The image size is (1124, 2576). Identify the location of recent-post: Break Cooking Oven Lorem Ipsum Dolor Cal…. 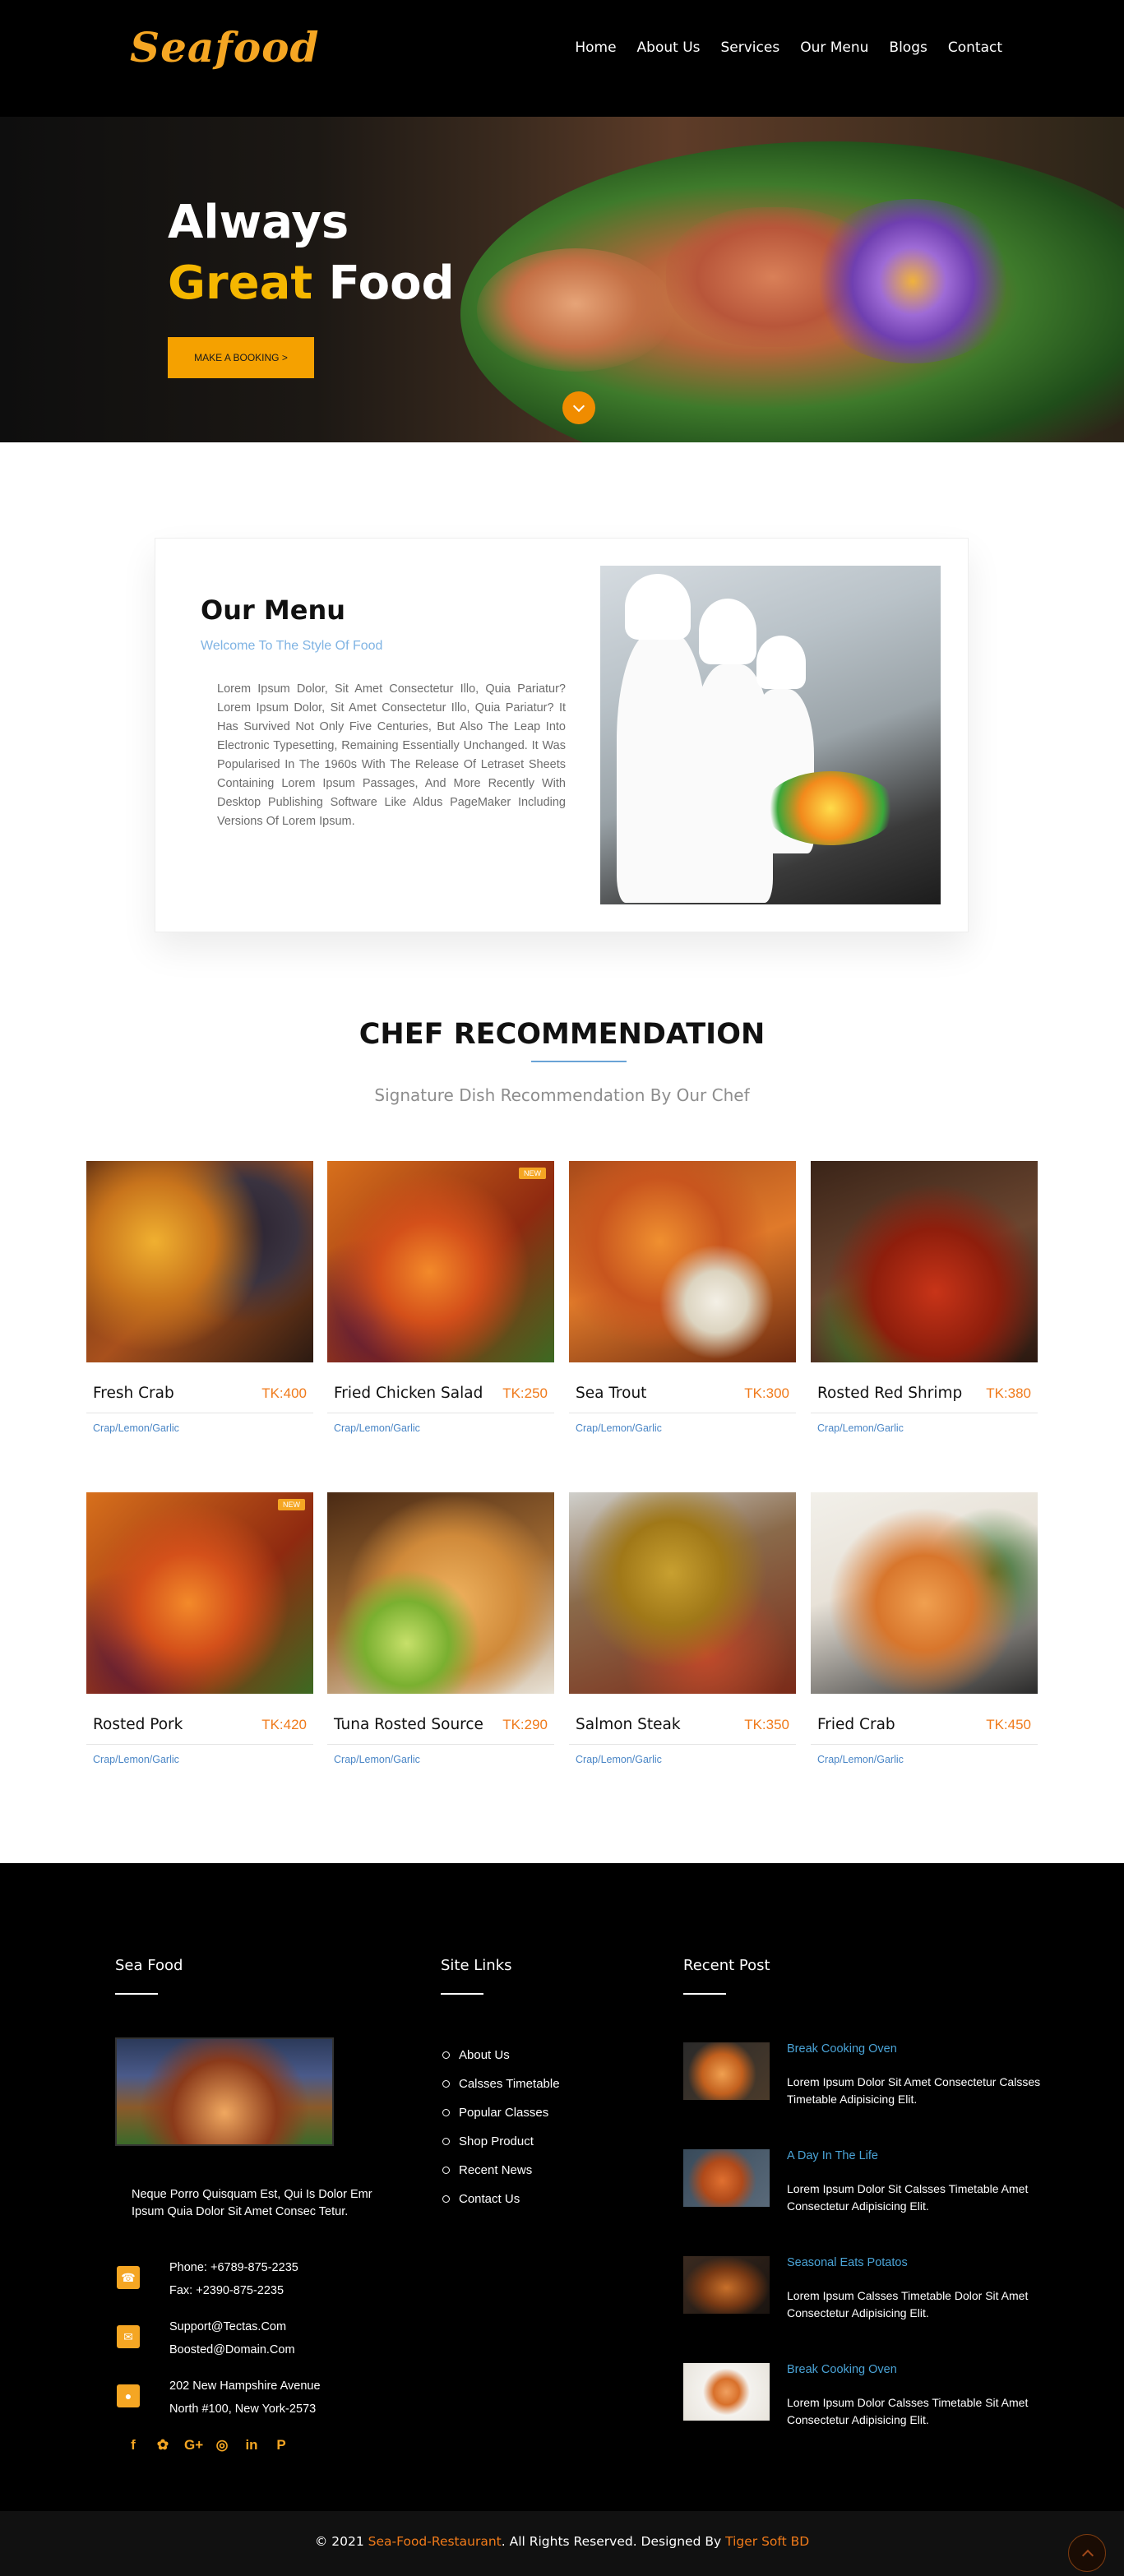
(864, 2400).